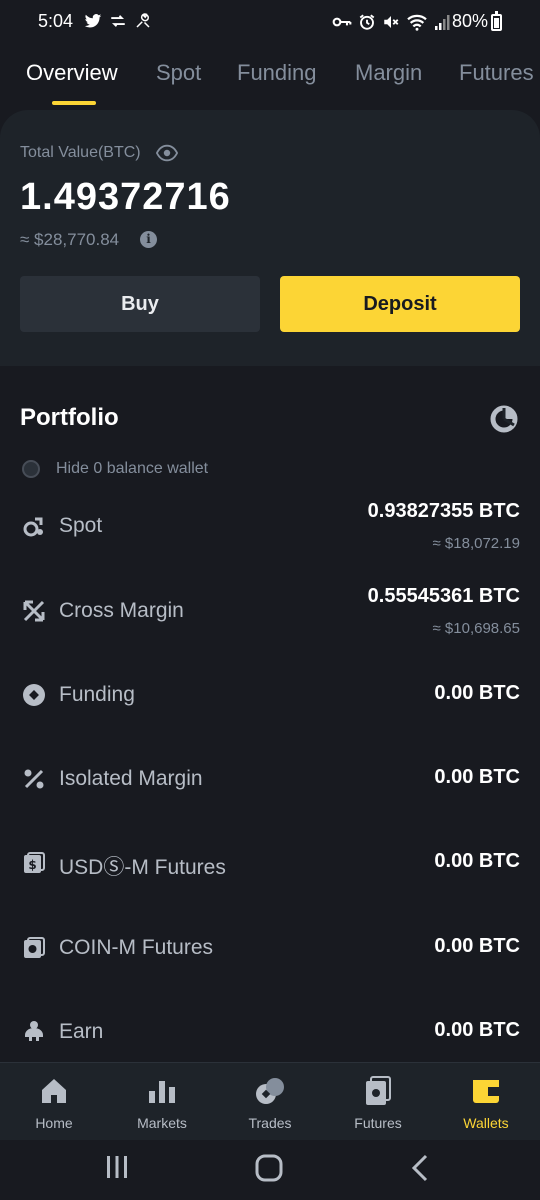 The height and width of the screenshot is (1200, 540). I want to click on wallet-icon, so click(486, 1091).